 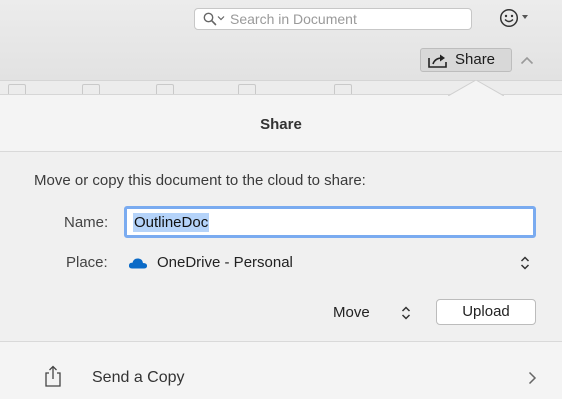 What do you see at coordinates (509, 18) in the screenshot?
I see `smiley-icon` at bounding box center [509, 18].